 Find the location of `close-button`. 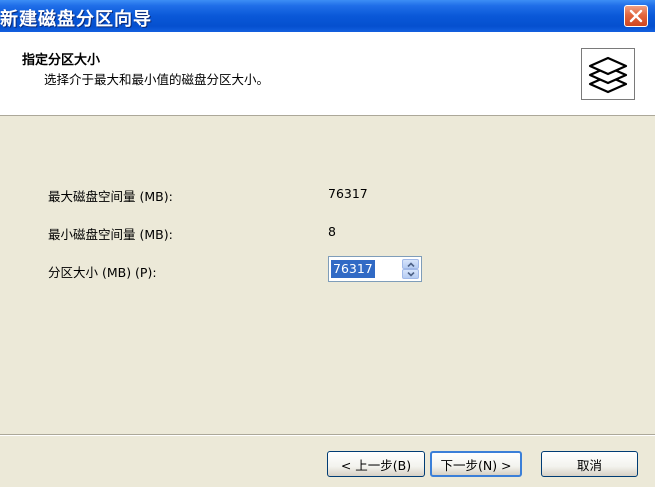

close-button is located at coordinates (636, 16).